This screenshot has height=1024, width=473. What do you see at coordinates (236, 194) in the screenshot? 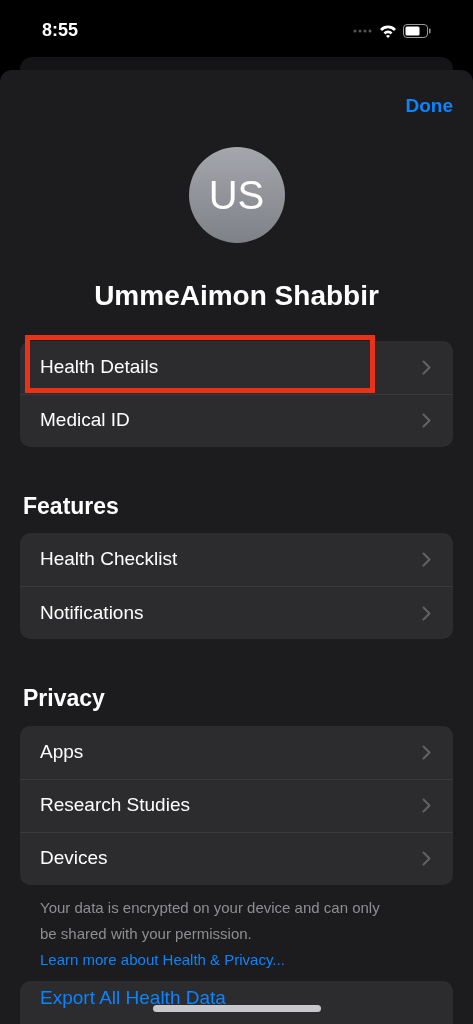
I see `avatar: US` at bounding box center [236, 194].